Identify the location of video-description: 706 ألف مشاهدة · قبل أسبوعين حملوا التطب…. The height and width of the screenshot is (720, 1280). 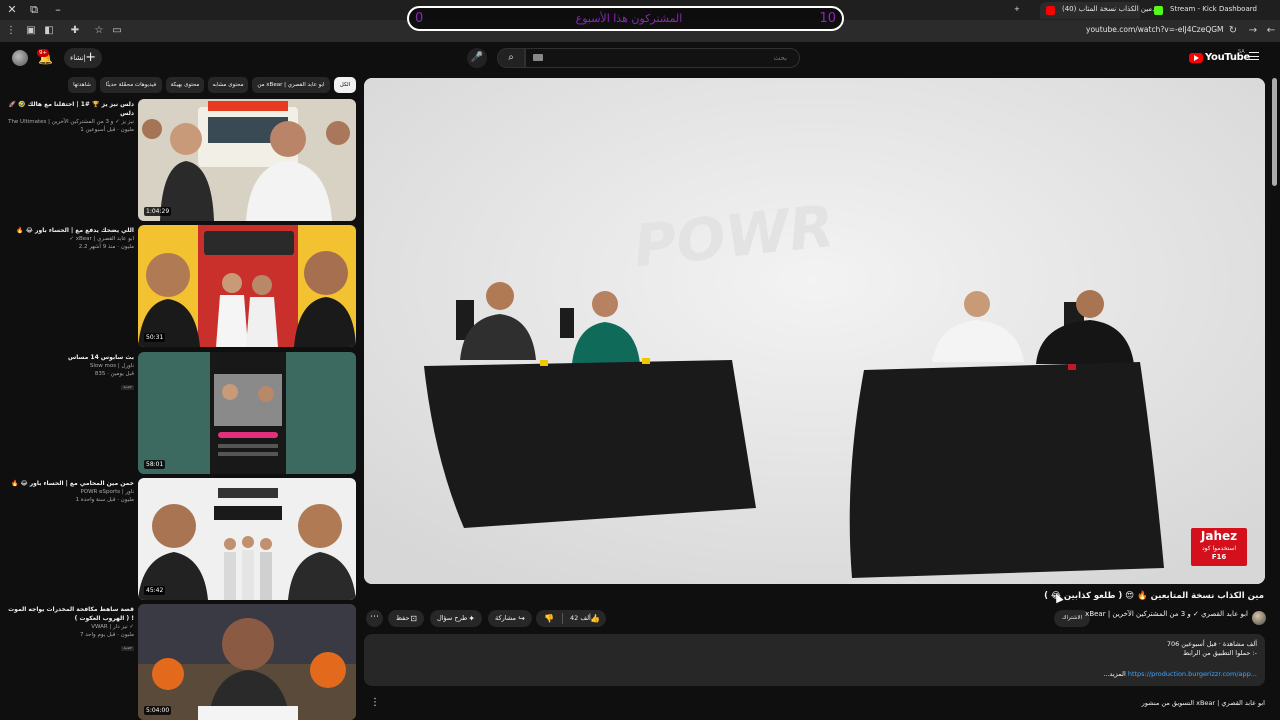
(814, 660).